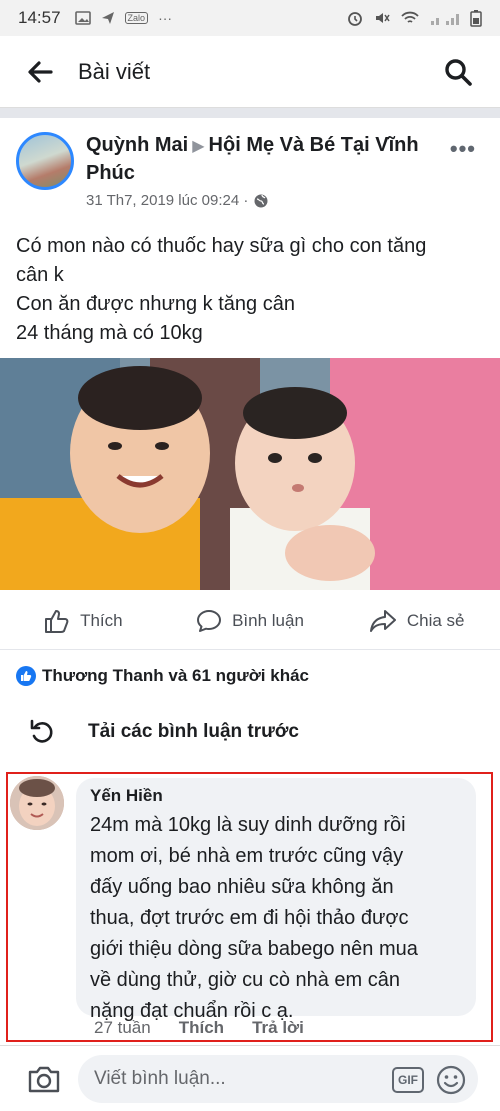  I want to click on post-timestamp: 31 Th7, 2019 lúc 09:24 ·, so click(167, 200).